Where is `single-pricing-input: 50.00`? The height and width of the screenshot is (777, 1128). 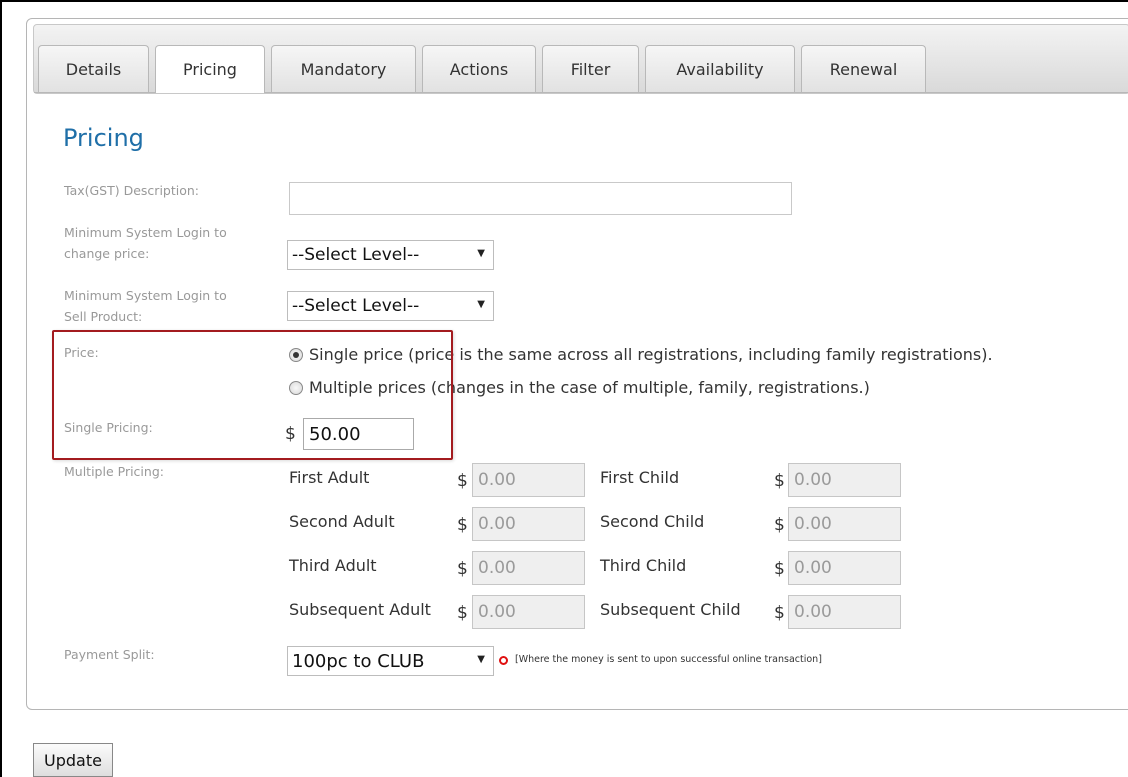 single-pricing-input: 50.00 is located at coordinates (358, 434).